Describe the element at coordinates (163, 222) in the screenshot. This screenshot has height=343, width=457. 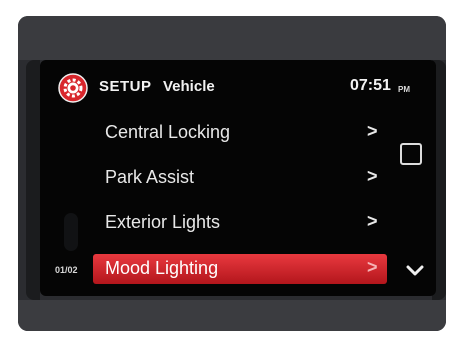
I see `menu-item-label: Exterior Lights` at that location.